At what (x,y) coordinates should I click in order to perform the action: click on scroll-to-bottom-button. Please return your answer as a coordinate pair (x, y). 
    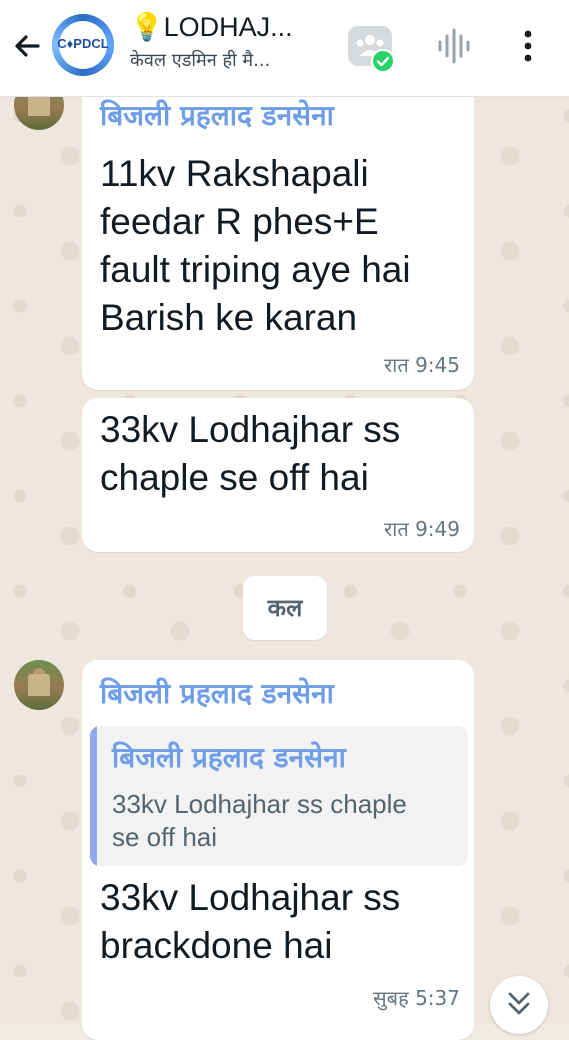
    Looking at the image, I should click on (519, 1005).